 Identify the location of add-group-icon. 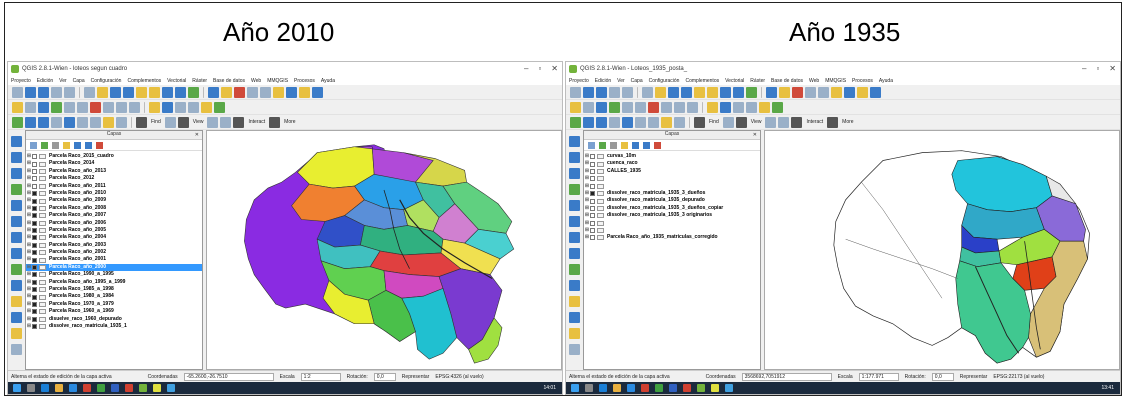
(44, 145).